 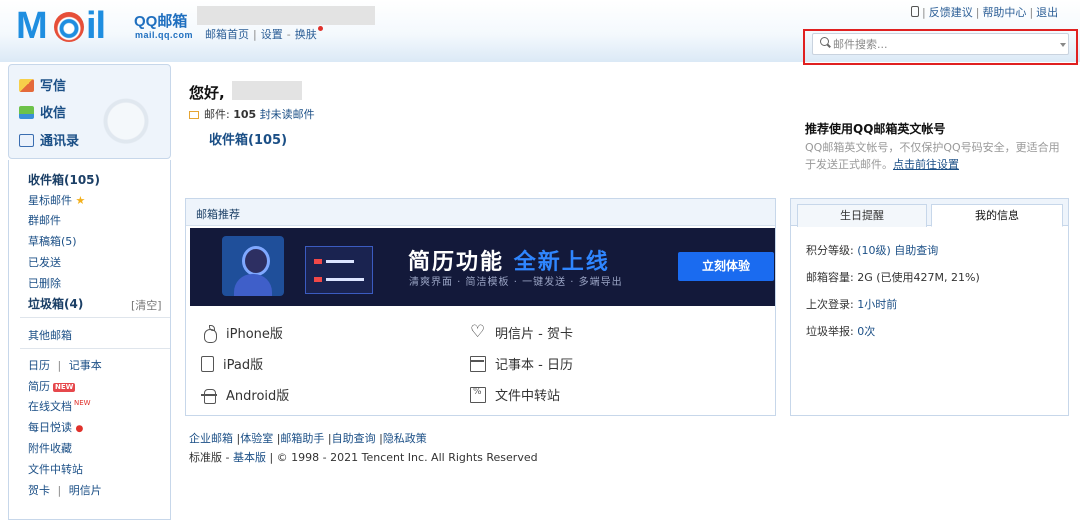 I want to click on english-account-desc: QQ邮箱英文帐号，不仅保护QQ号码安全，更适合用于发送正式邮件。点击前往设置, so click(x=932, y=156).